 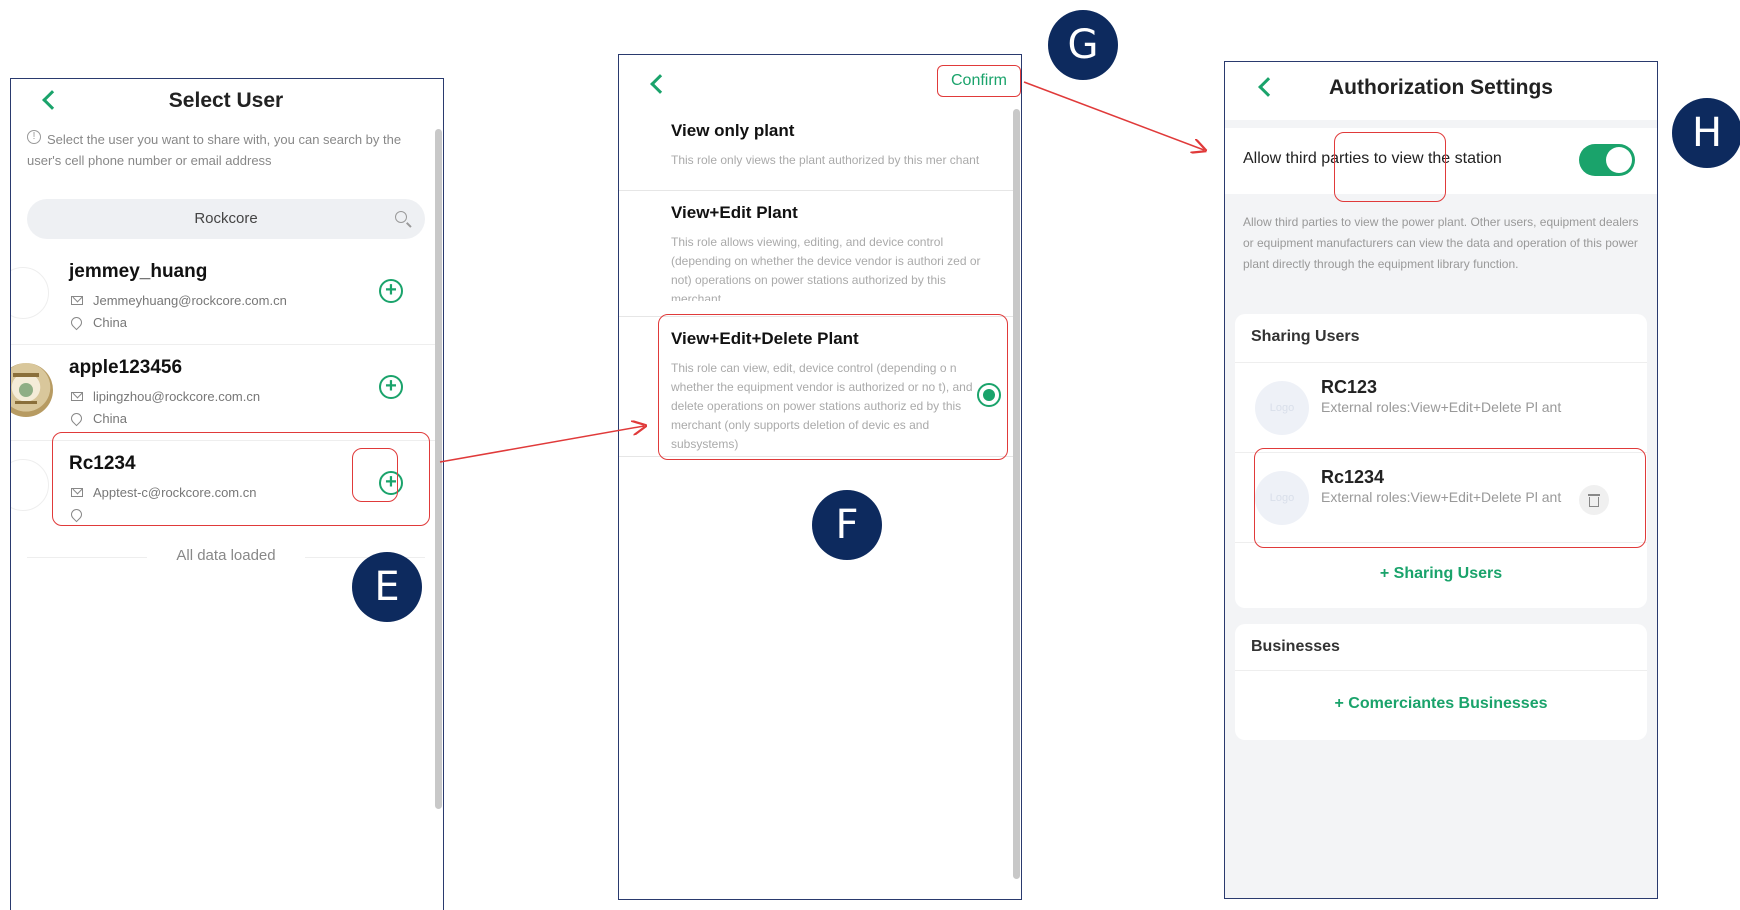 What do you see at coordinates (1706, 133) in the screenshot?
I see `badge-h: H` at bounding box center [1706, 133].